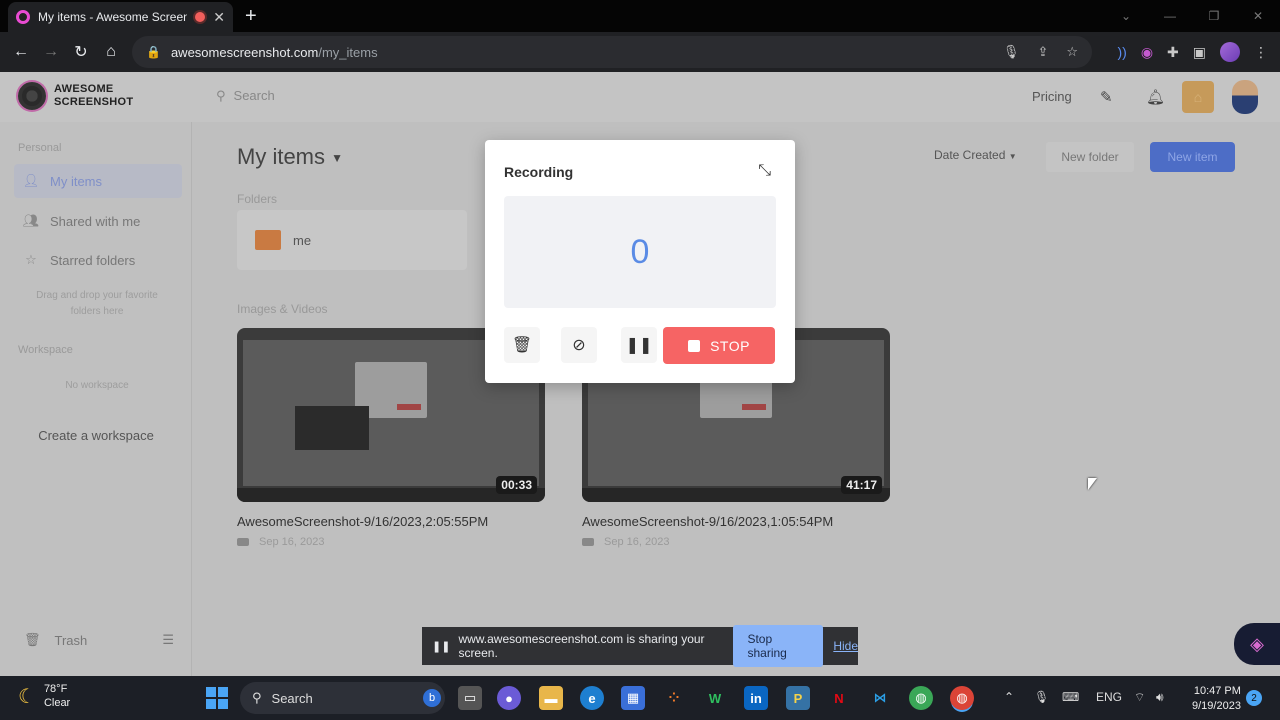  I want to click on tray-microphone-icon: 🎙, so click(1041, 697).